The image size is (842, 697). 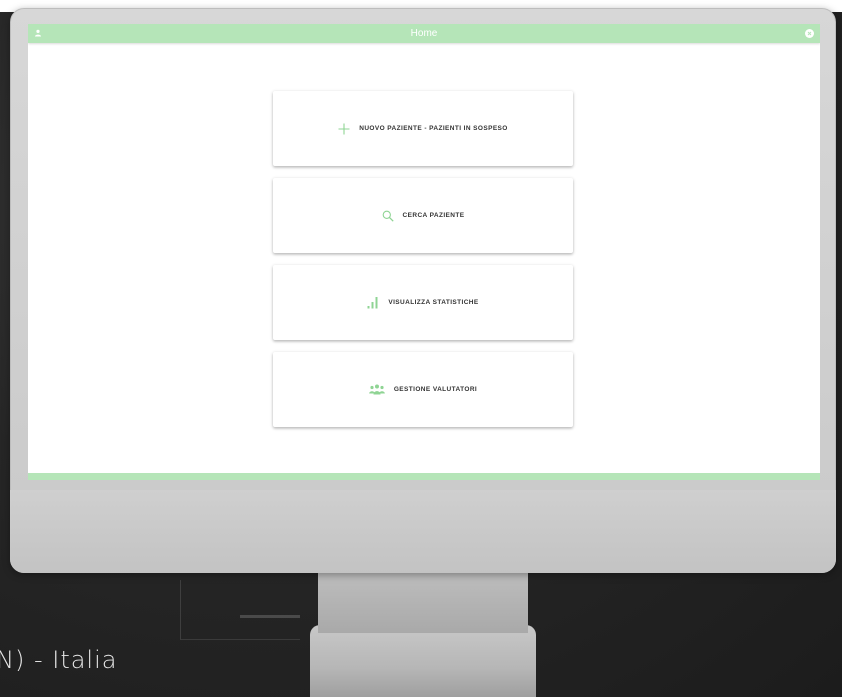 What do you see at coordinates (433, 302) in the screenshot?
I see `view-statistics-label: VISUALIZZA STATISTICHE` at bounding box center [433, 302].